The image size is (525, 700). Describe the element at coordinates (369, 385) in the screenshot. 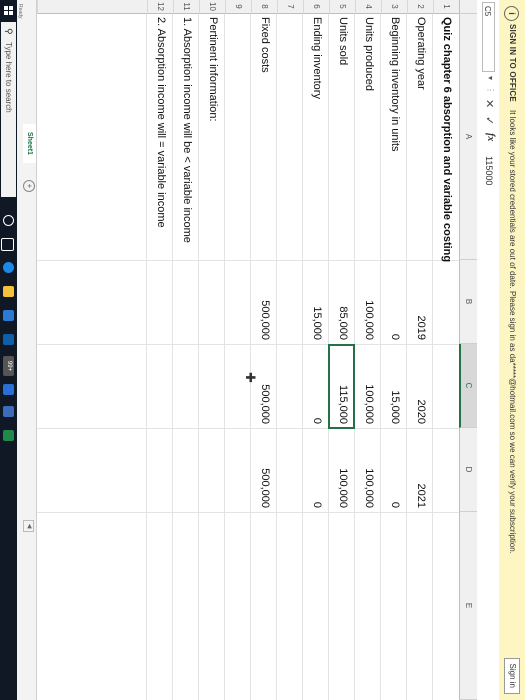

I see `cell-c4: 100,000` at that location.